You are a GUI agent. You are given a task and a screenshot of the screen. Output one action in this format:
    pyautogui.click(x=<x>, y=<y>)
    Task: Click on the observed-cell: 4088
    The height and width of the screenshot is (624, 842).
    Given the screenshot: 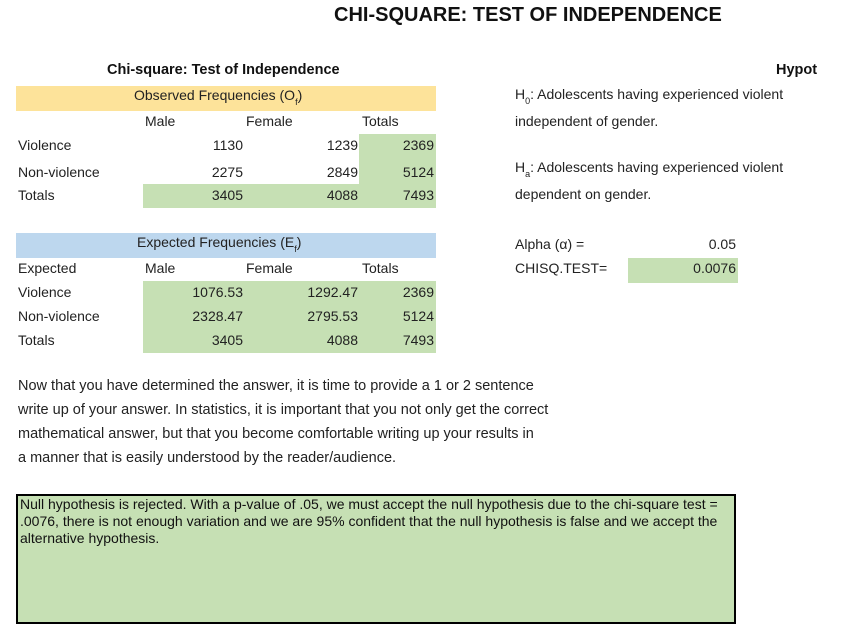 What is the action you would take?
    pyautogui.click(x=308, y=195)
    